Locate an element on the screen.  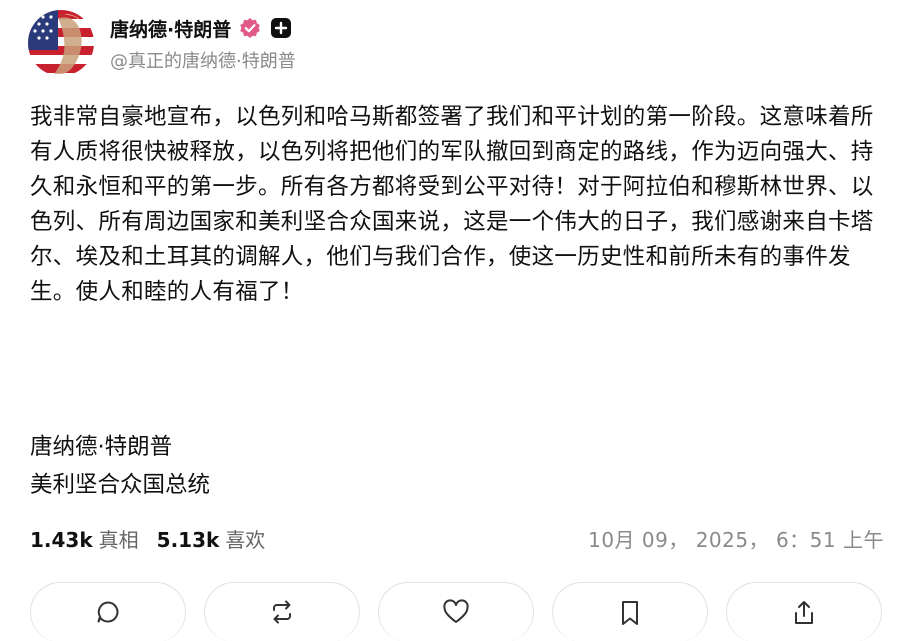
author-display-name: 唐纳德·特朗普 is located at coordinates (170, 28).